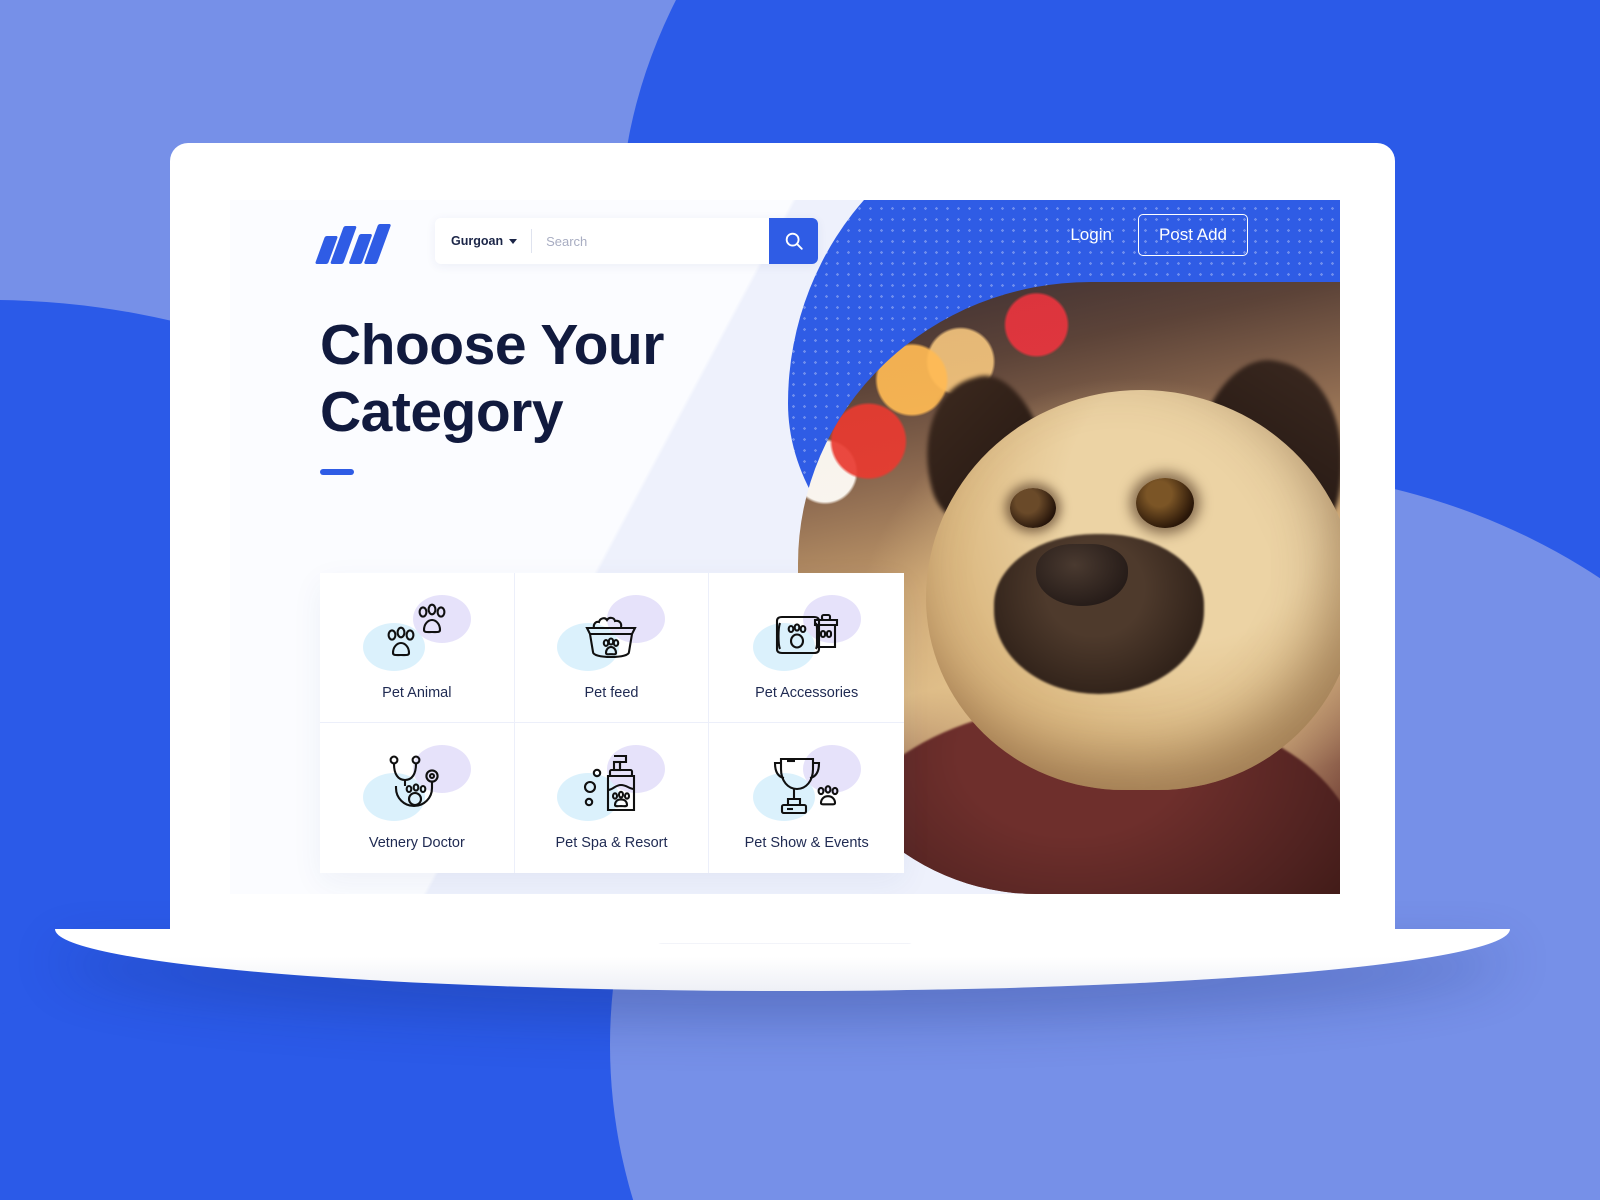  I want to click on category-label: Pet Show & Events, so click(806, 843).